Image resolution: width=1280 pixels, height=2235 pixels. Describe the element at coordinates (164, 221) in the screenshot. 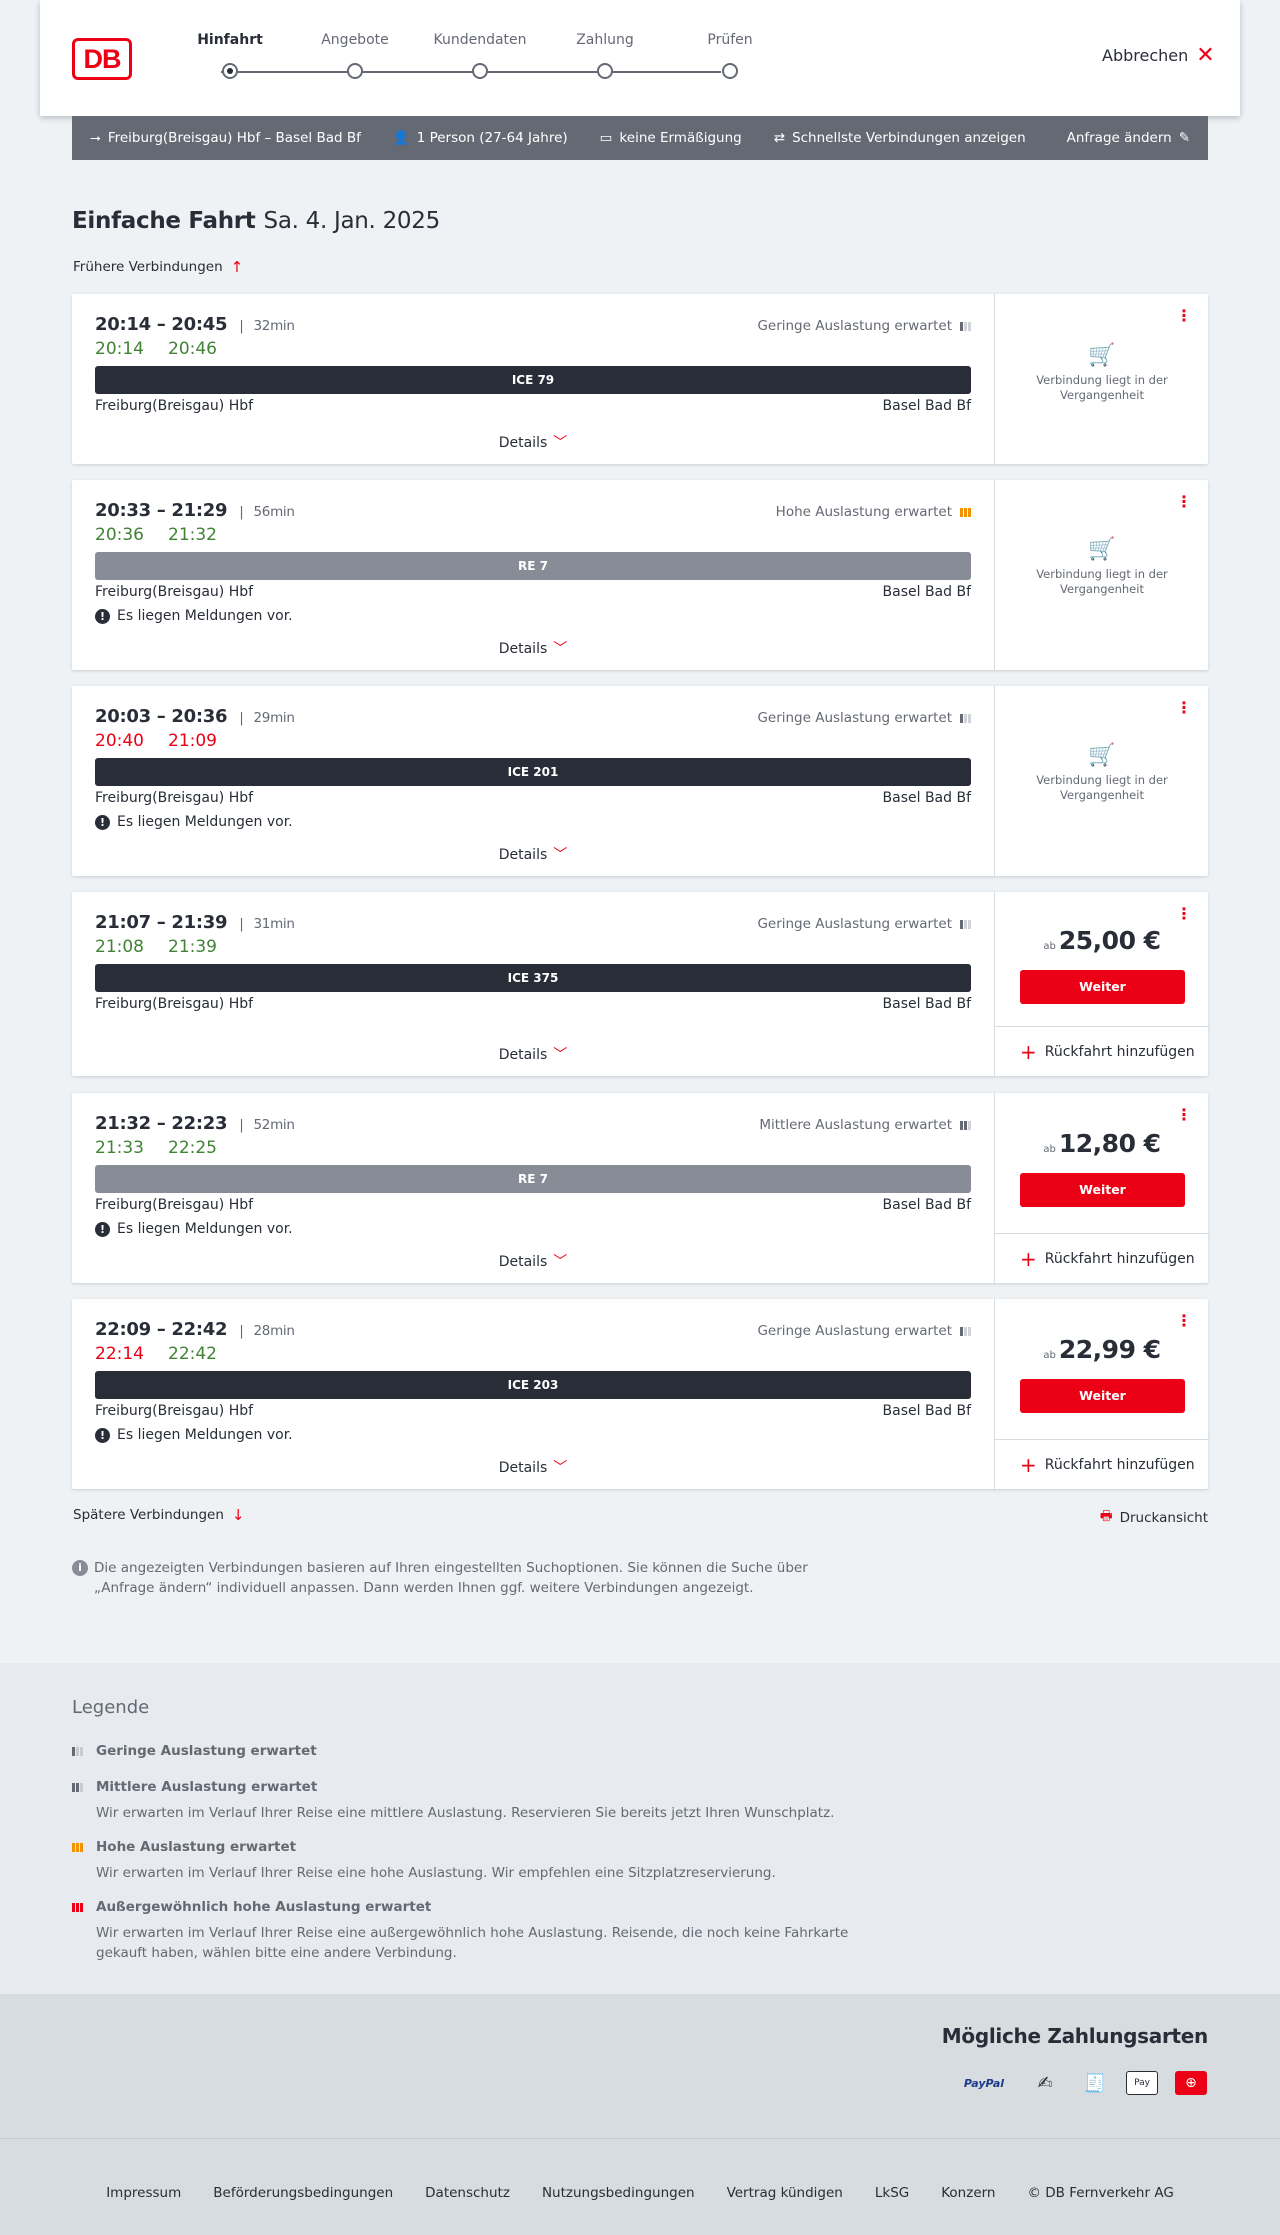

I see `trip-type: Einfache Fahrt` at that location.